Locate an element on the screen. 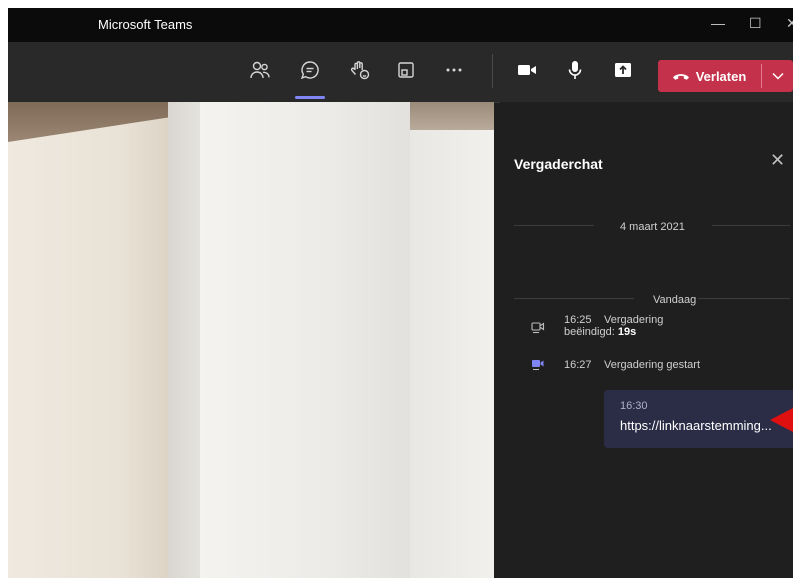 The width and height of the screenshot is (793, 578). microphone-button is located at coordinates (575, 70).